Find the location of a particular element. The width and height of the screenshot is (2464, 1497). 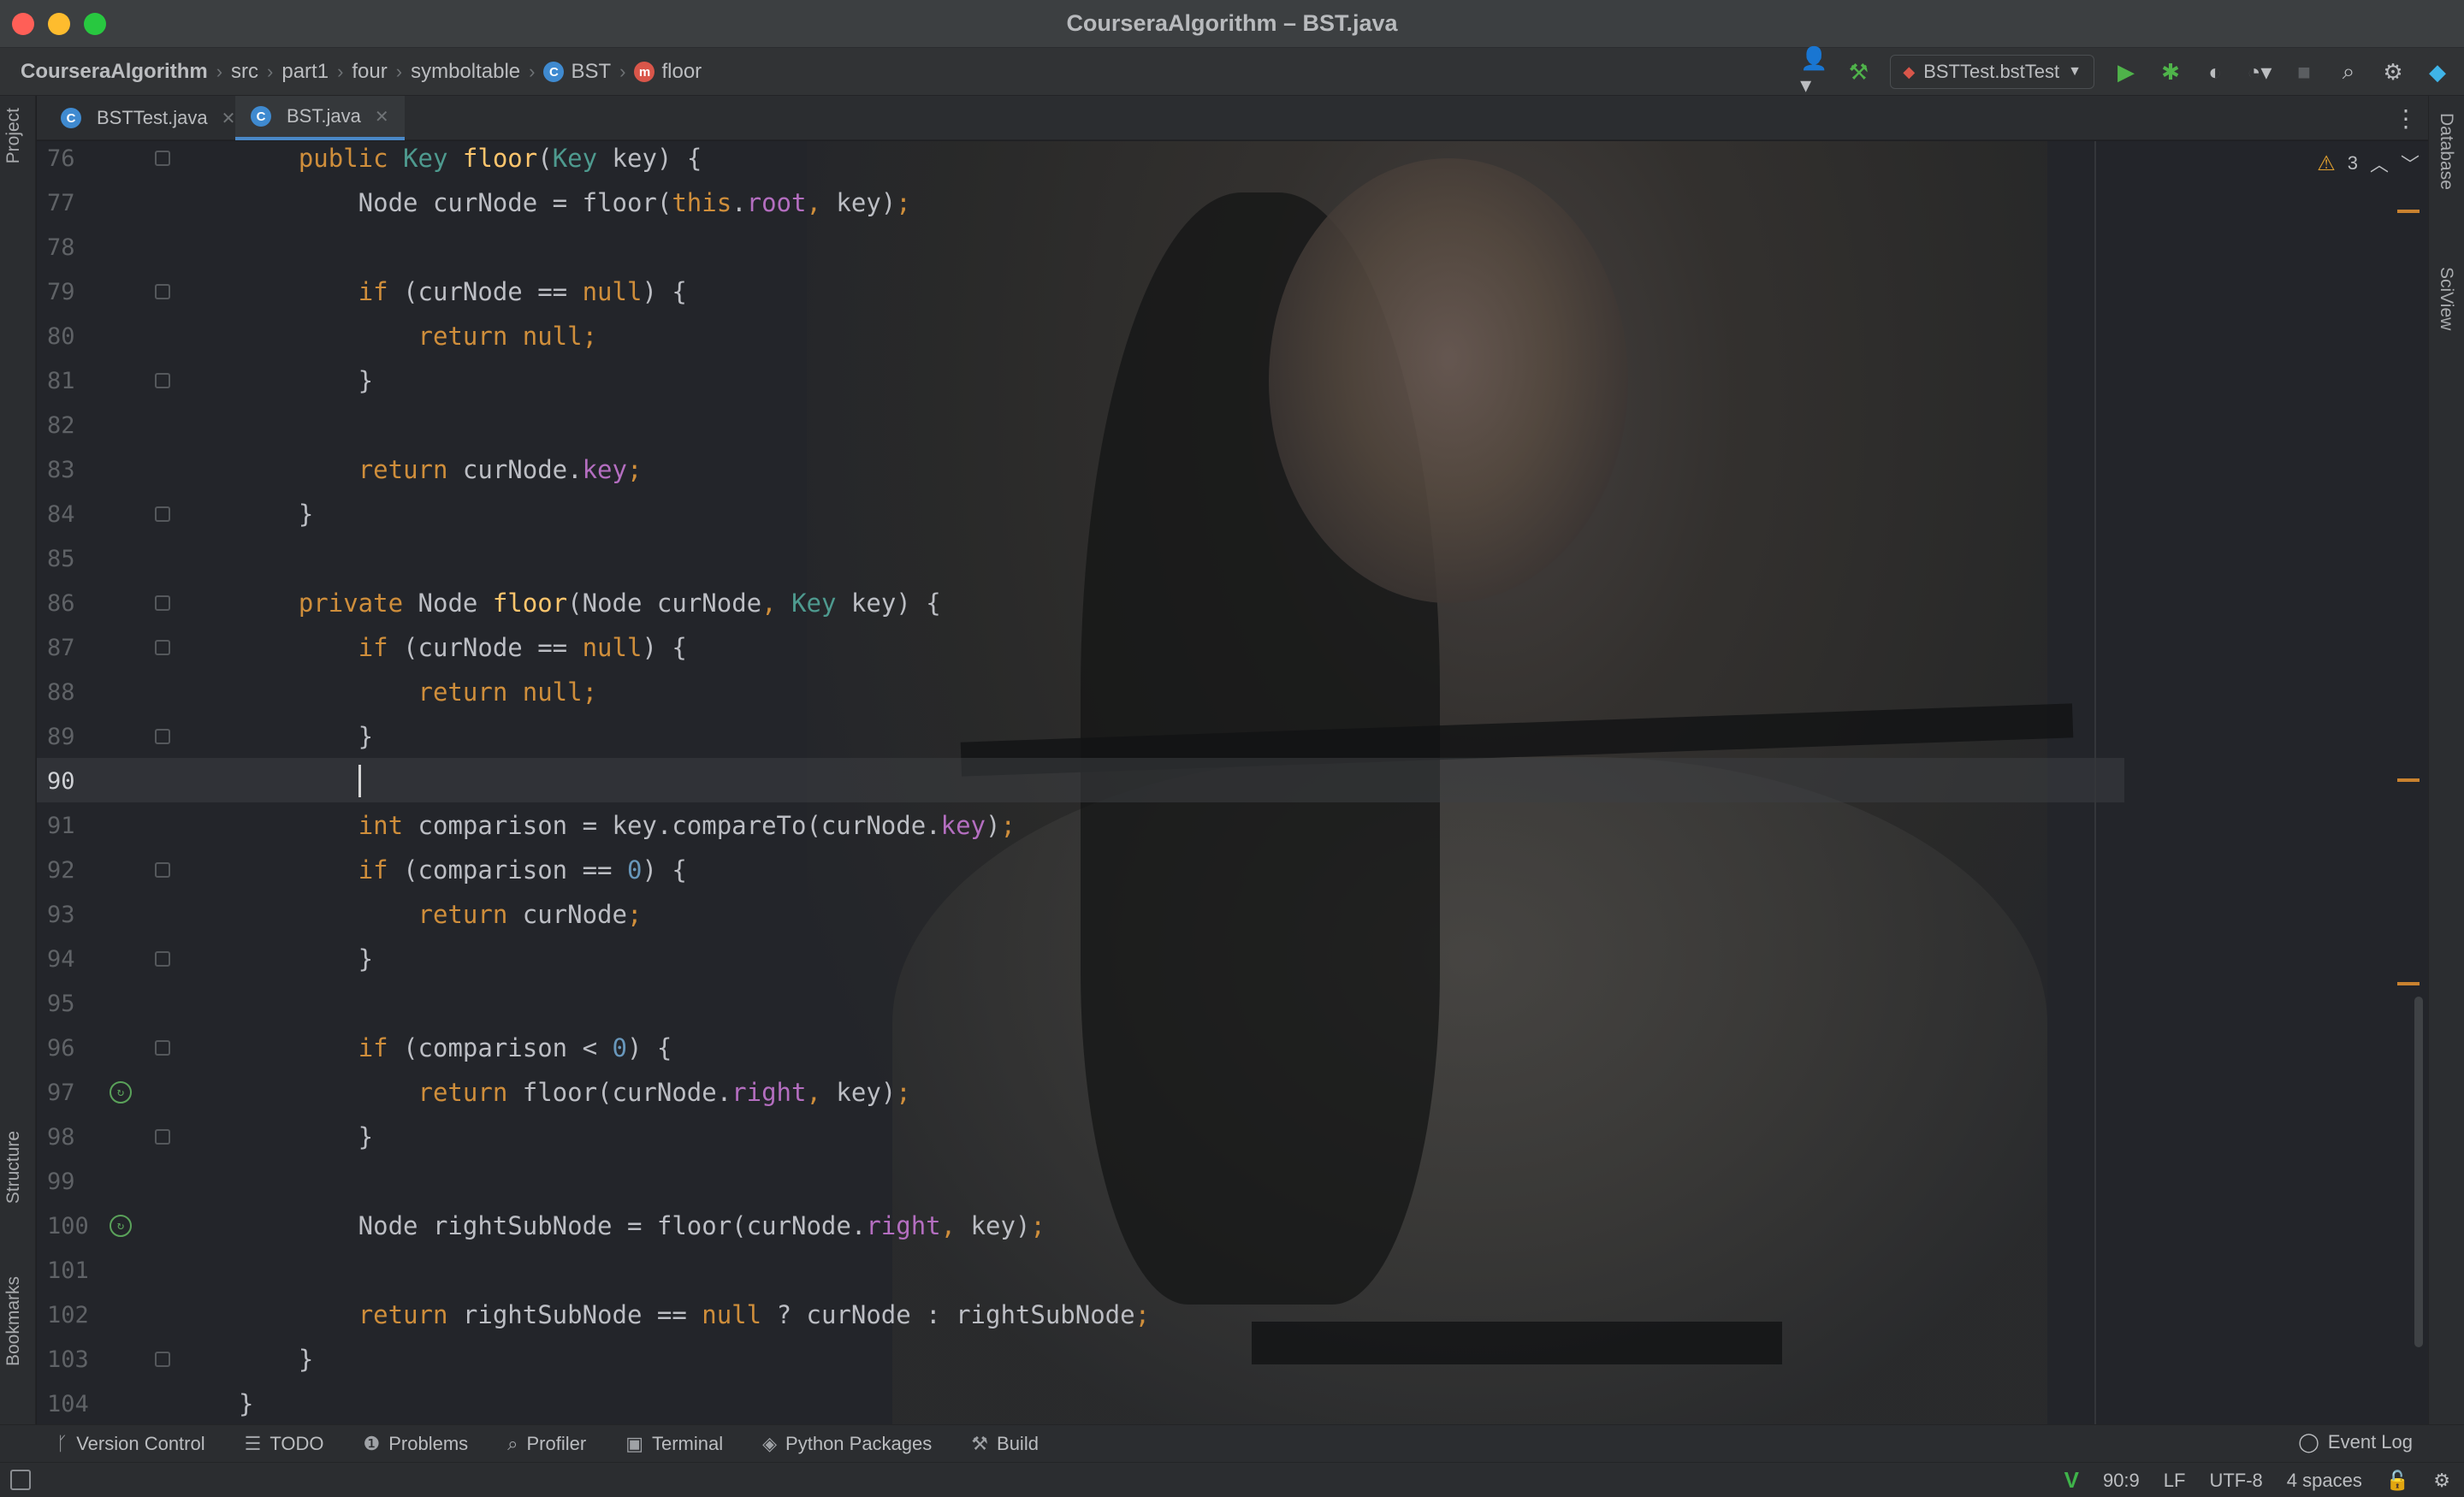

code-line: 82 is located at coordinates (1080, 425).